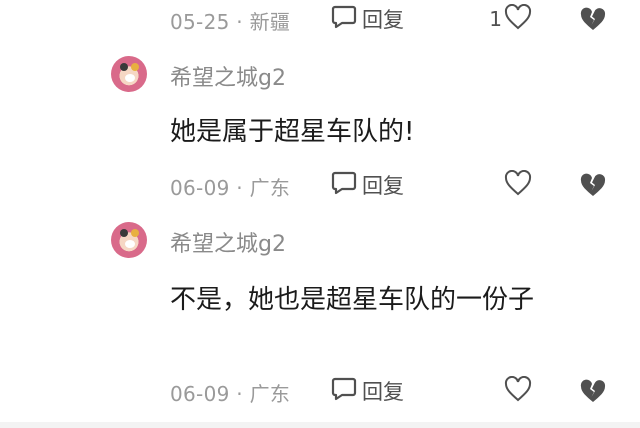  Describe the element at coordinates (292, 132) in the screenshot. I see `comment-text: 她是属于超星车队的!` at that location.